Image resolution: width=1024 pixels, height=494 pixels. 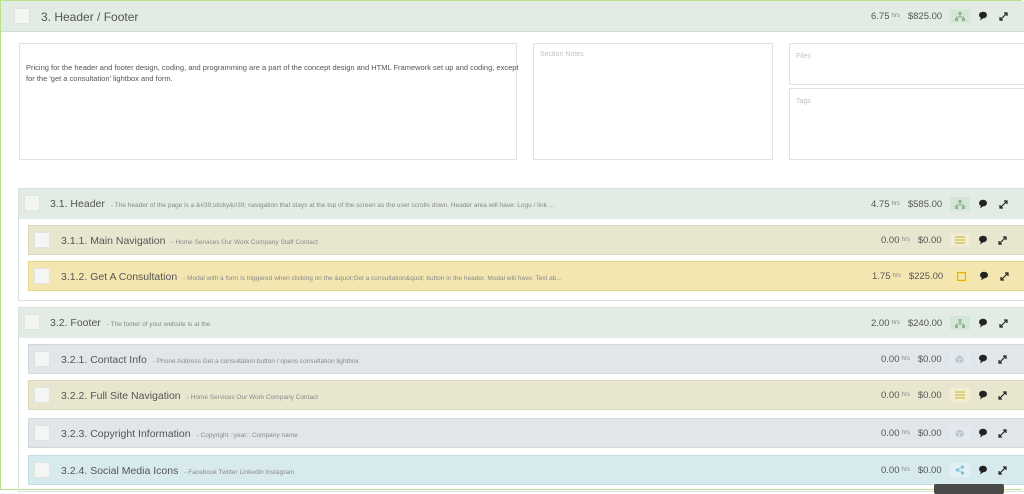 What do you see at coordinates (22, 16) in the screenshot?
I see `section-checkbox` at bounding box center [22, 16].